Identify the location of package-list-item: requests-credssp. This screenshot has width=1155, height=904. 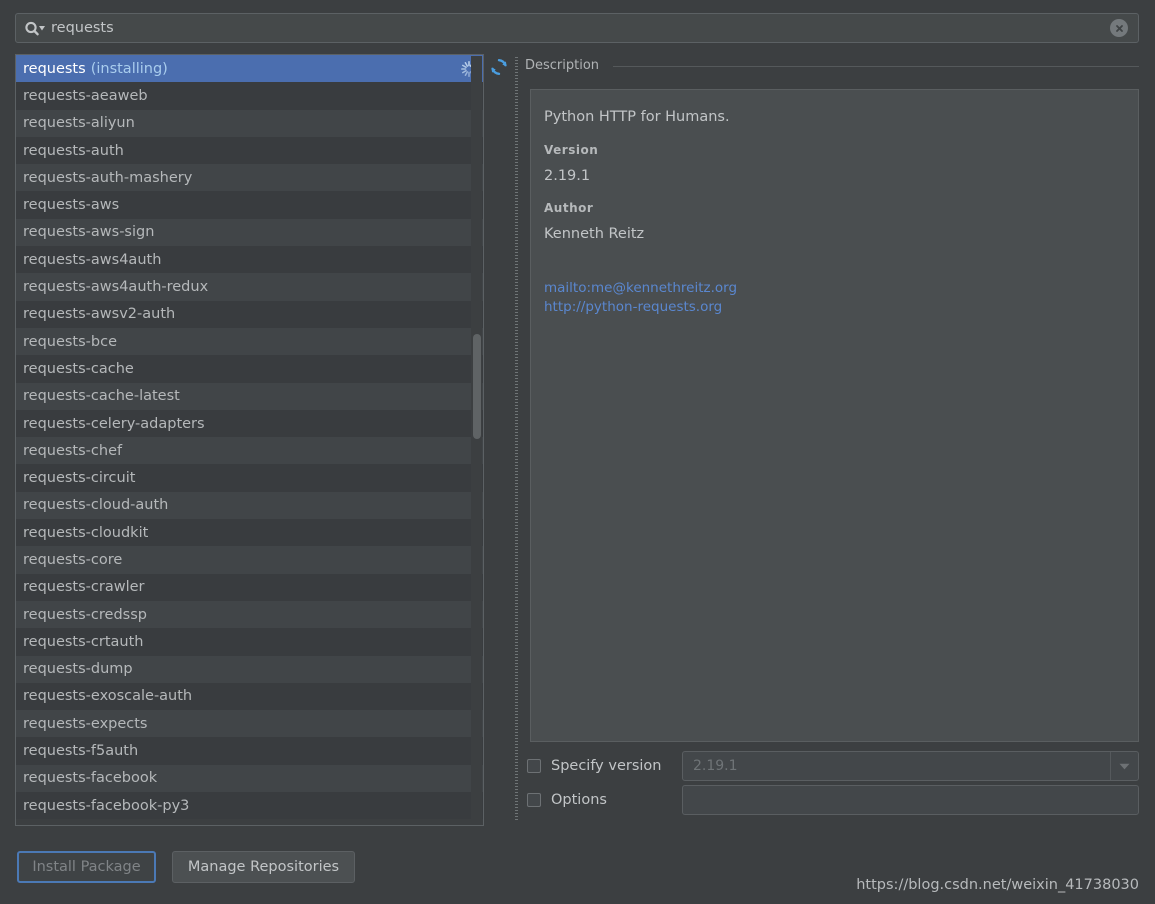
(249, 614).